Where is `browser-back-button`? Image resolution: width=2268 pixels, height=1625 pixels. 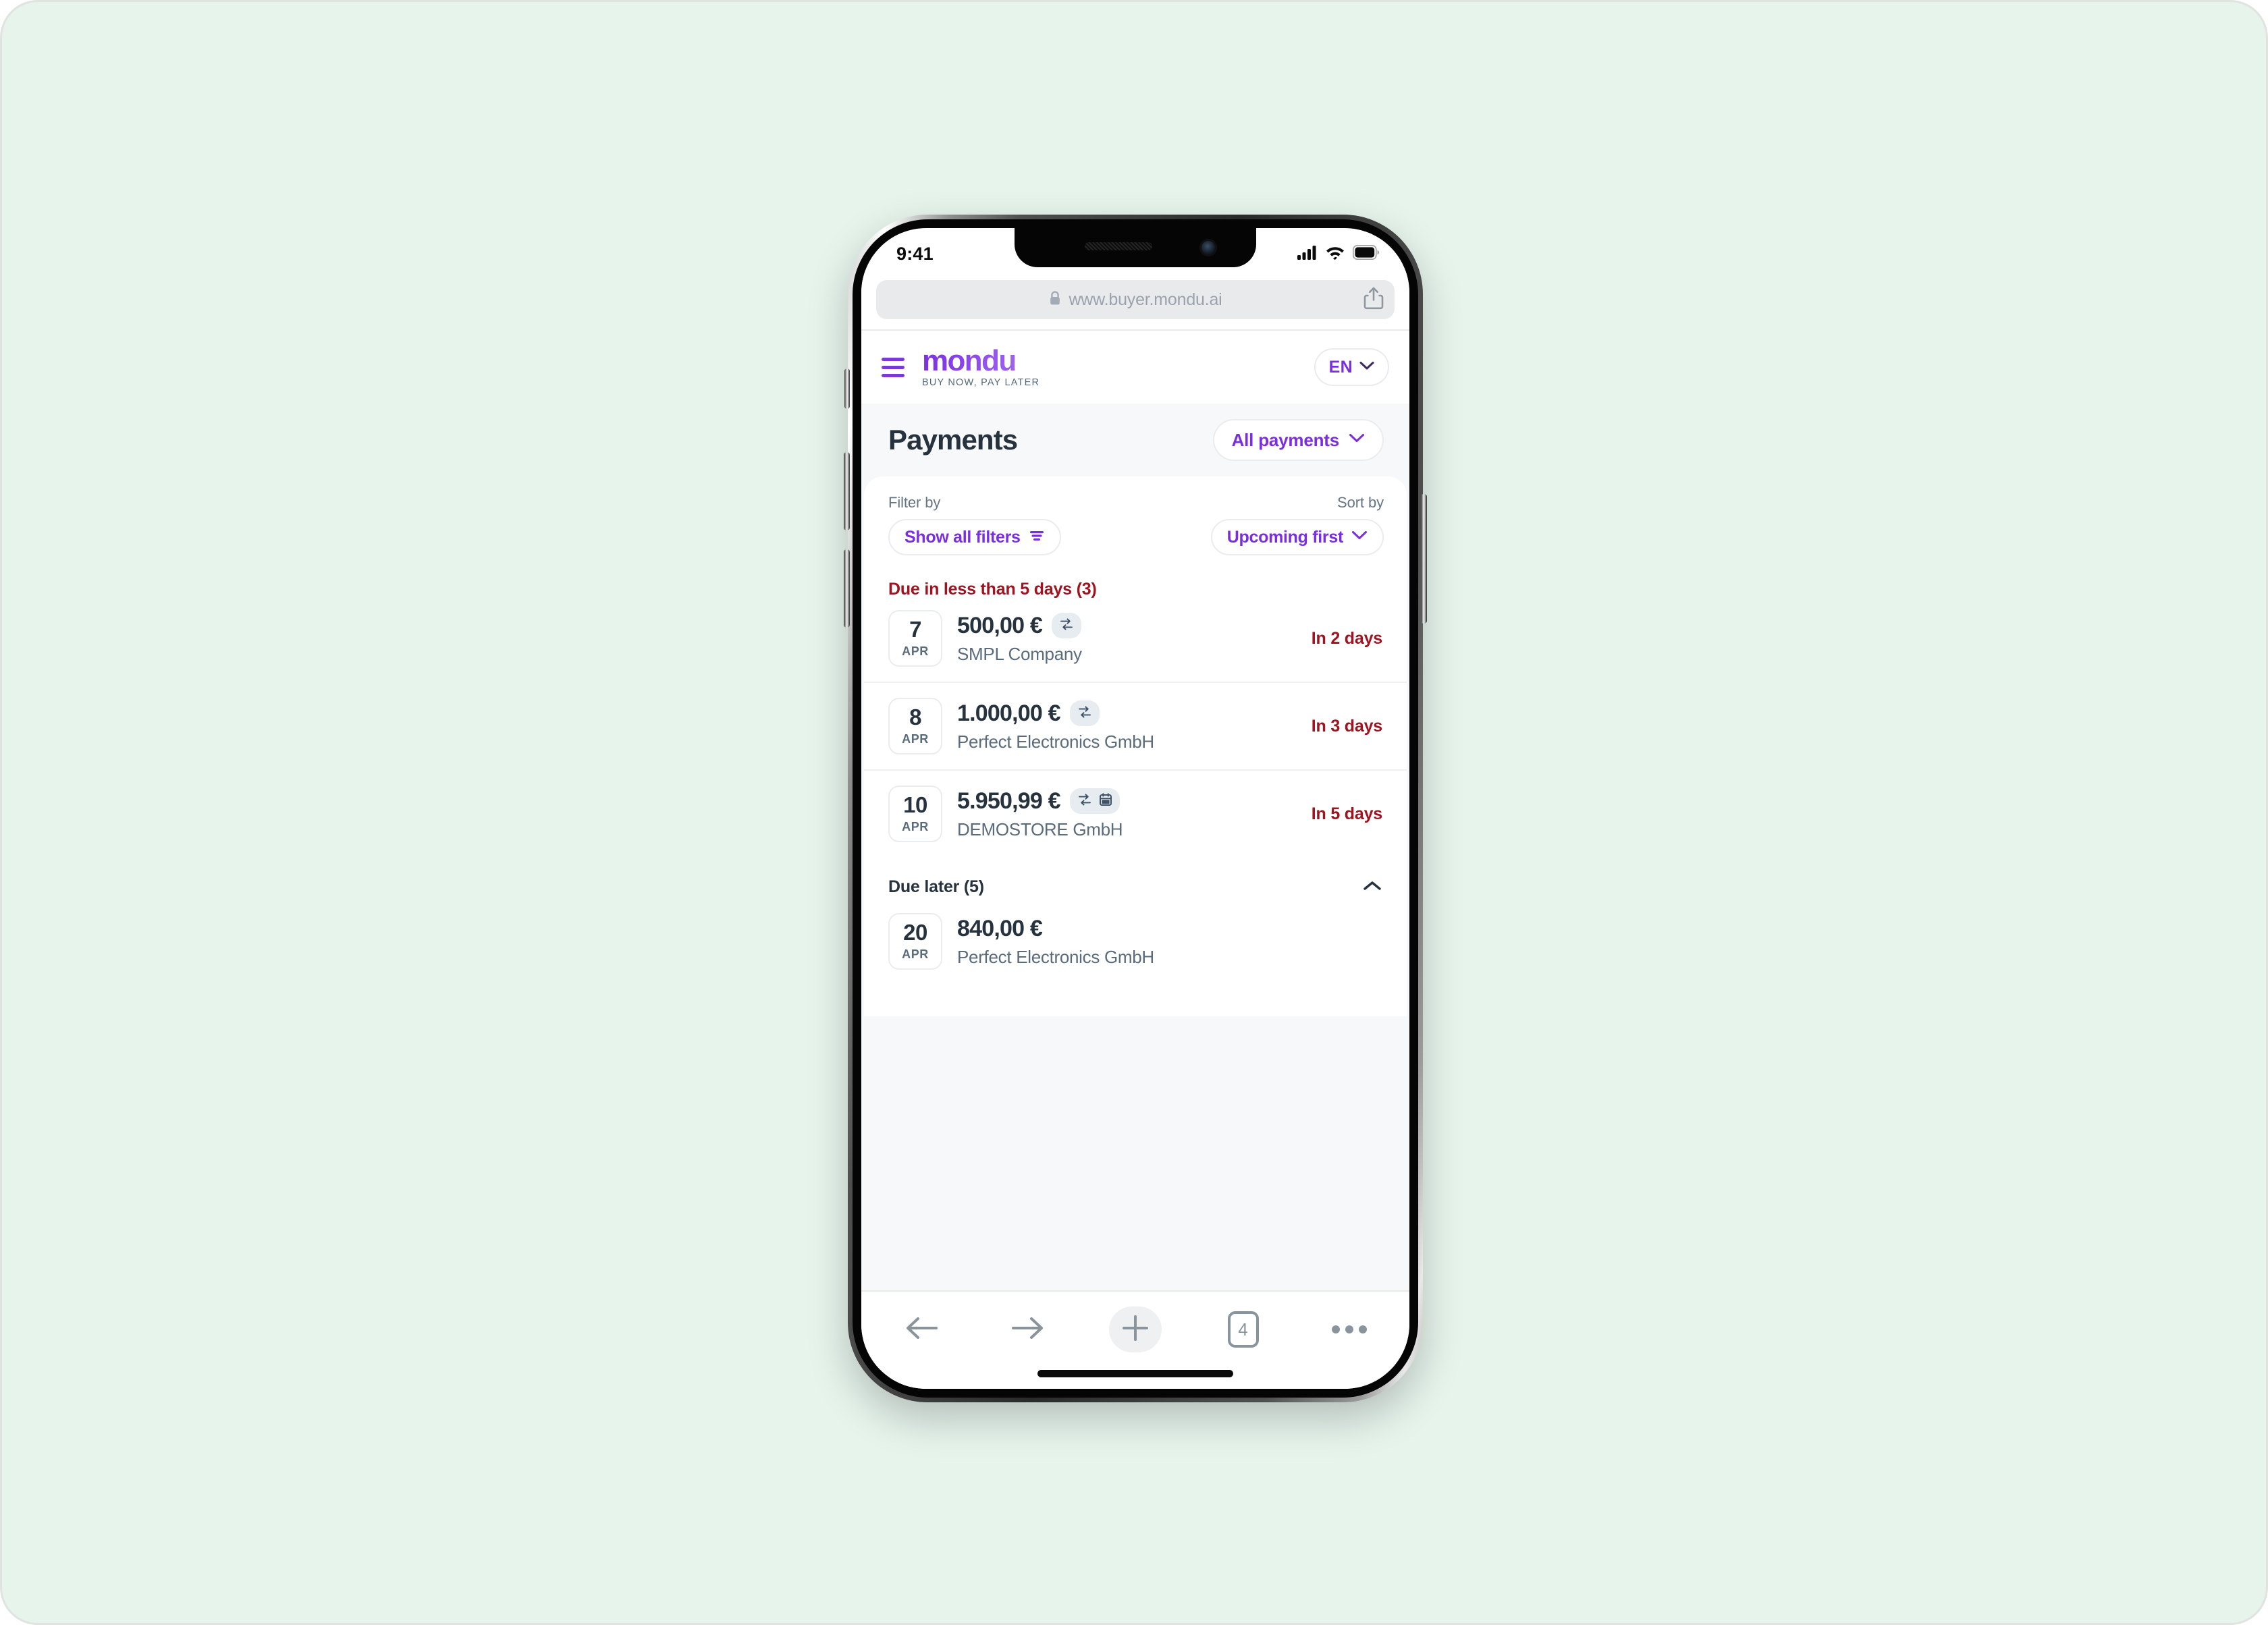
browser-back-button is located at coordinates (921, 1329).